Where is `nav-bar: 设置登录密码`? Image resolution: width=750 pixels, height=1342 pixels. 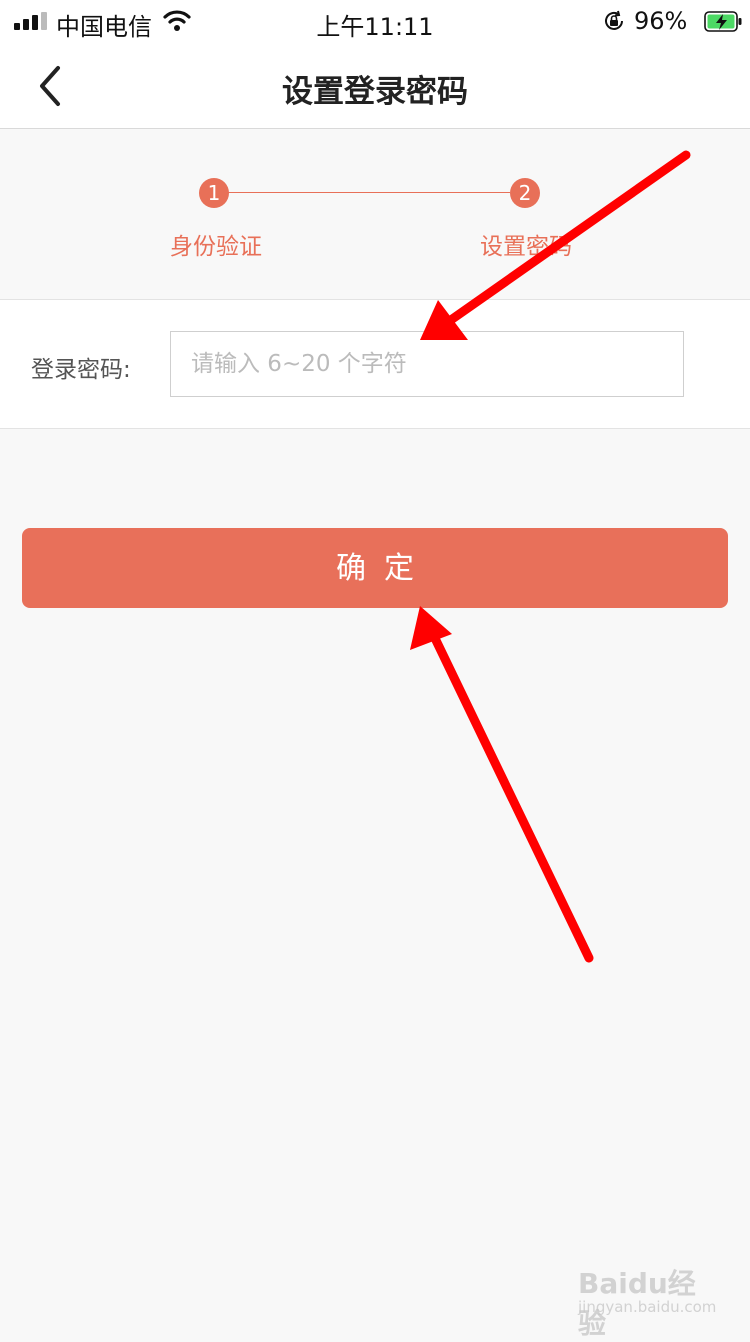
nav-bar: 设置登录密码 is located at coordinates (375, 86).